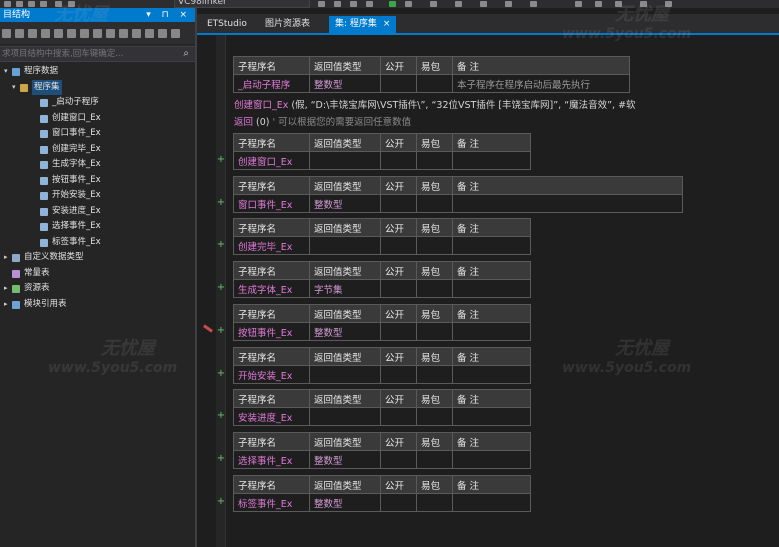  Describe the element at coordinates (271, 288) in the screenshot. I see `sub-name: 生成字体_Ex` at that location.